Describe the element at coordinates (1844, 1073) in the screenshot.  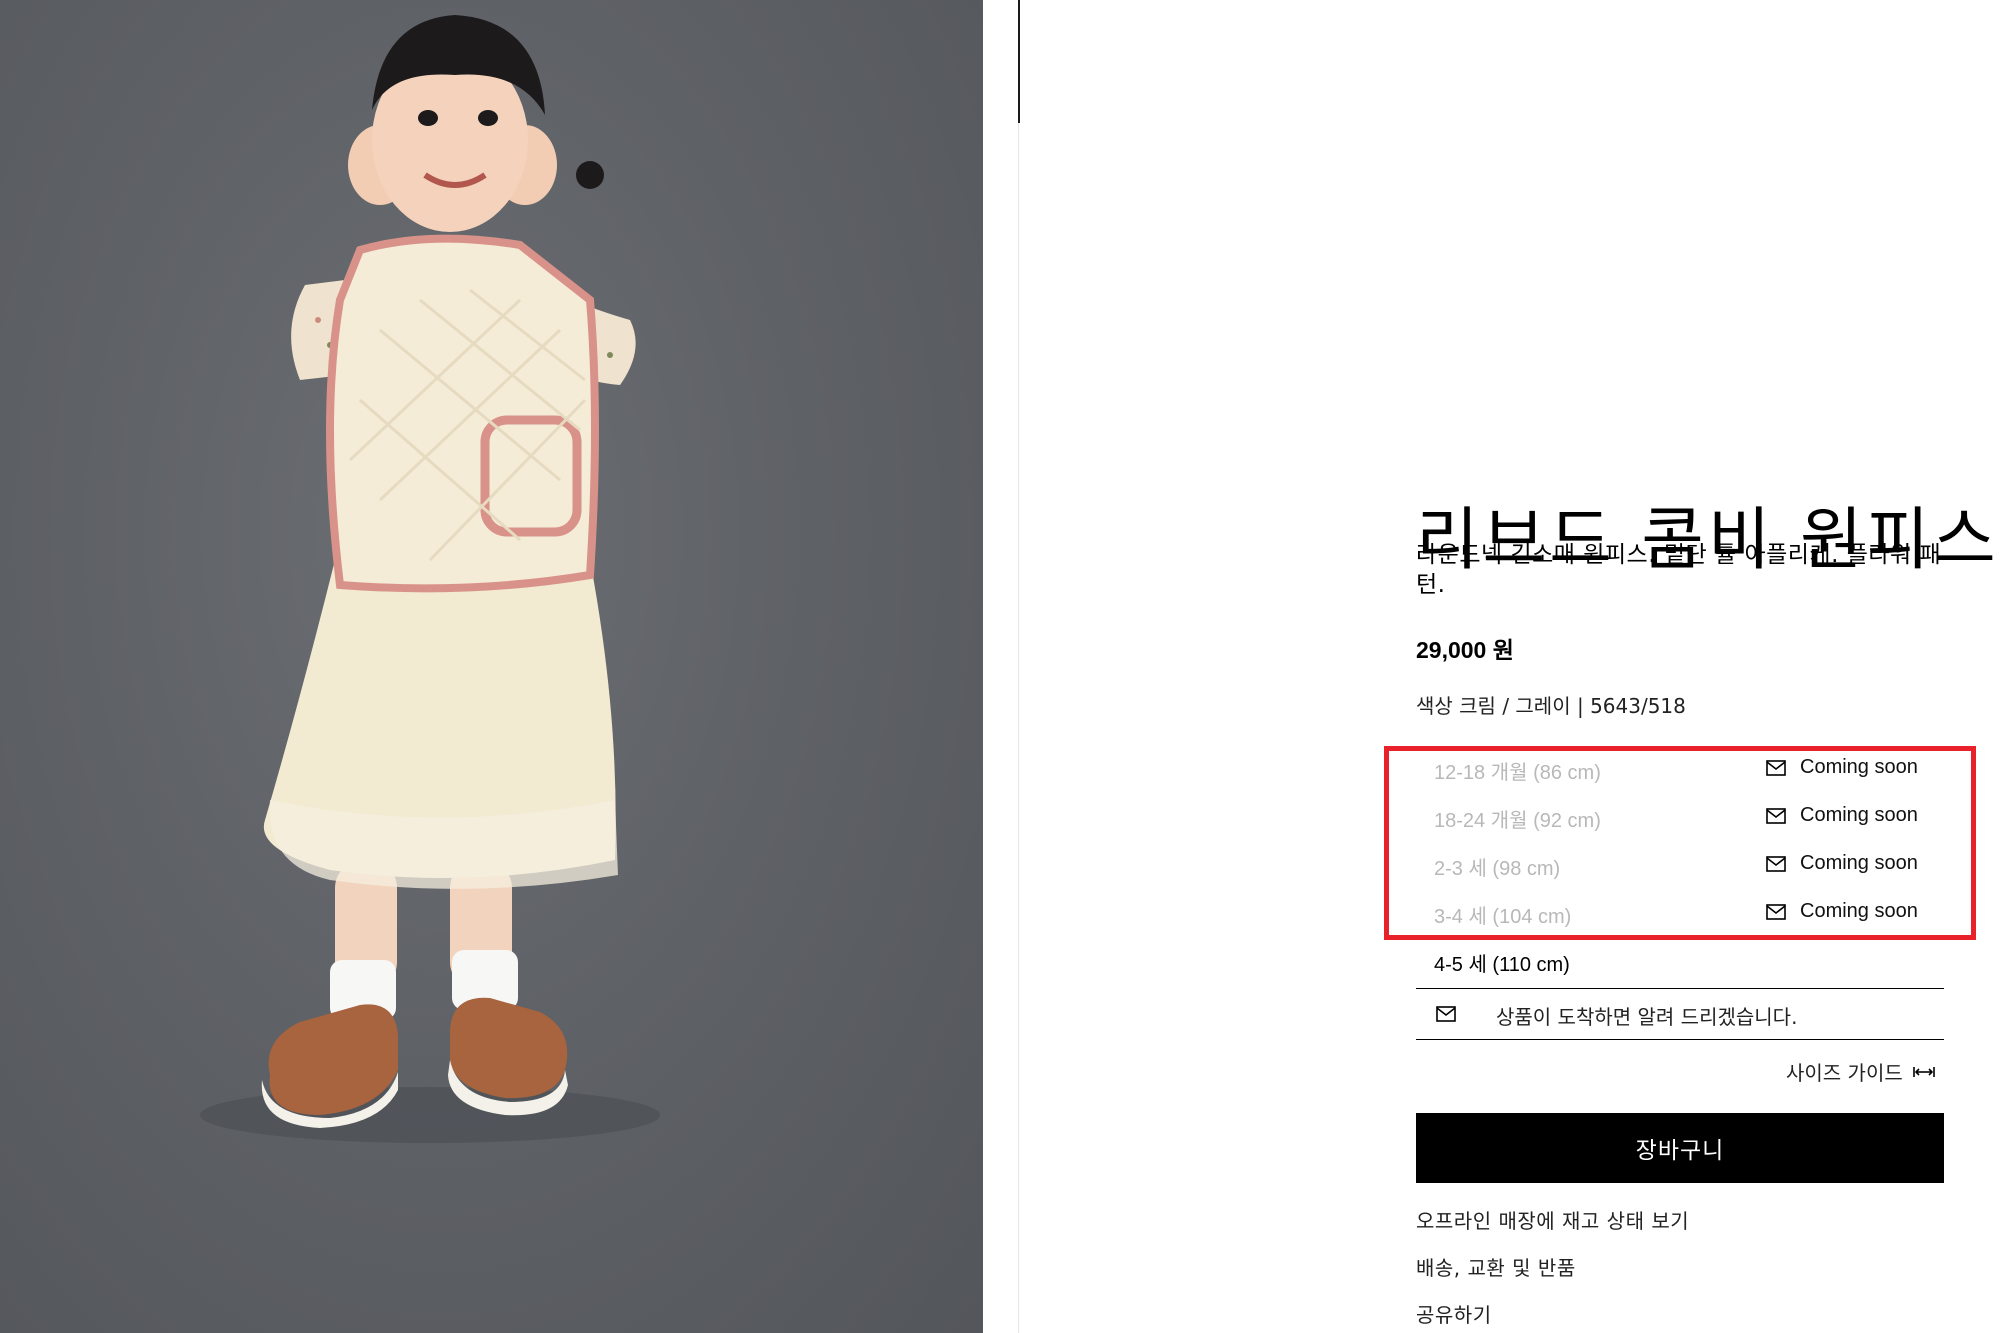
I see `size-guide-label: 사이즈 가이드` at that location.